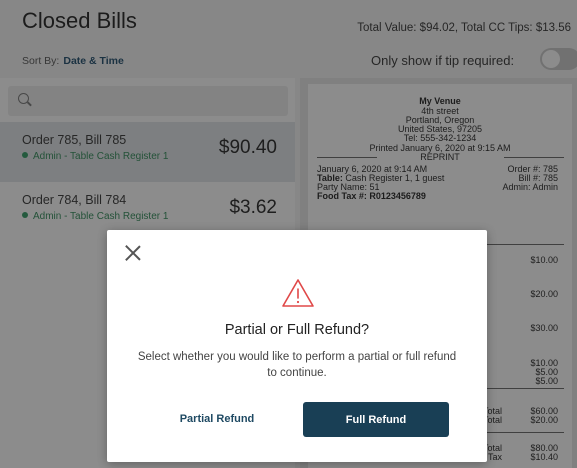  I want to click on dialog-title: Partial or Full Refund?, so click(297, 330).